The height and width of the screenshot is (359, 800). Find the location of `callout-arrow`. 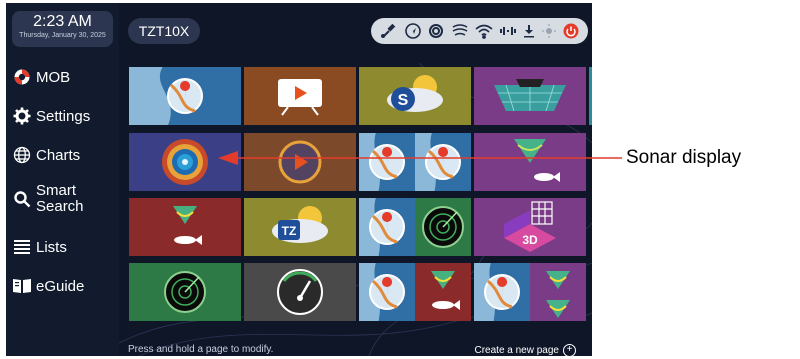

callout-arrow is located at coordinates (420, 158).